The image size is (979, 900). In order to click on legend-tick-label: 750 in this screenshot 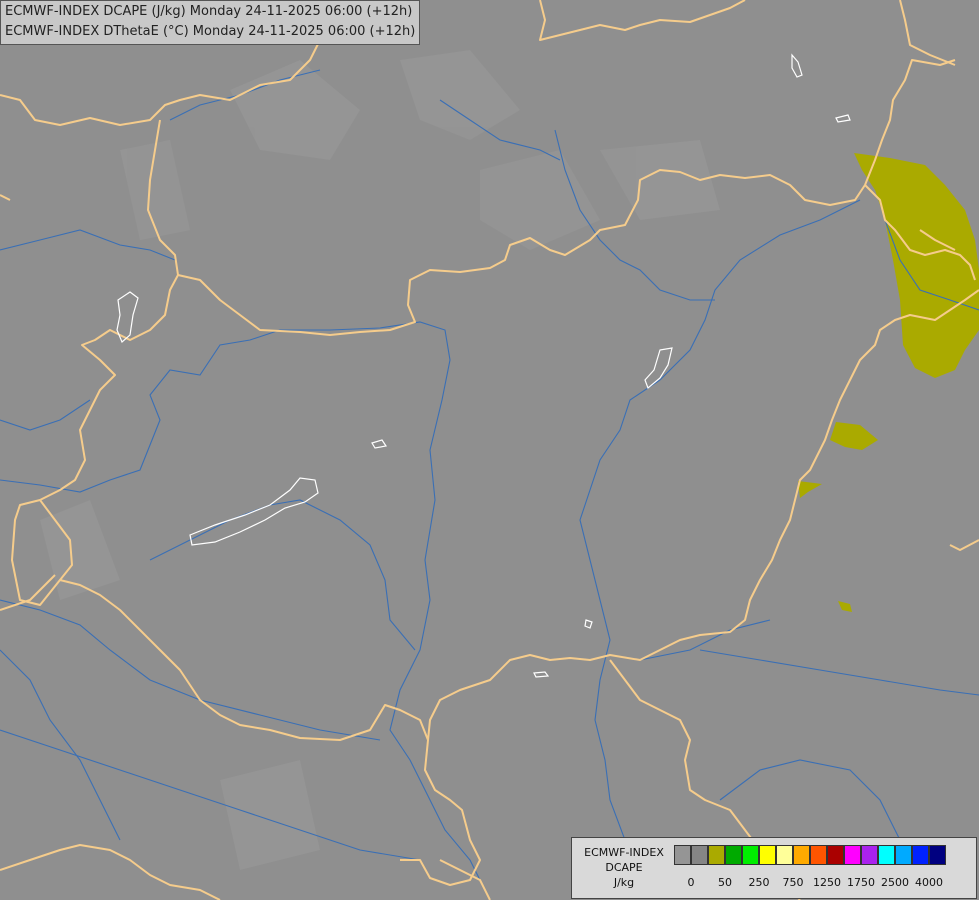, I will do `click(793, 882)`.